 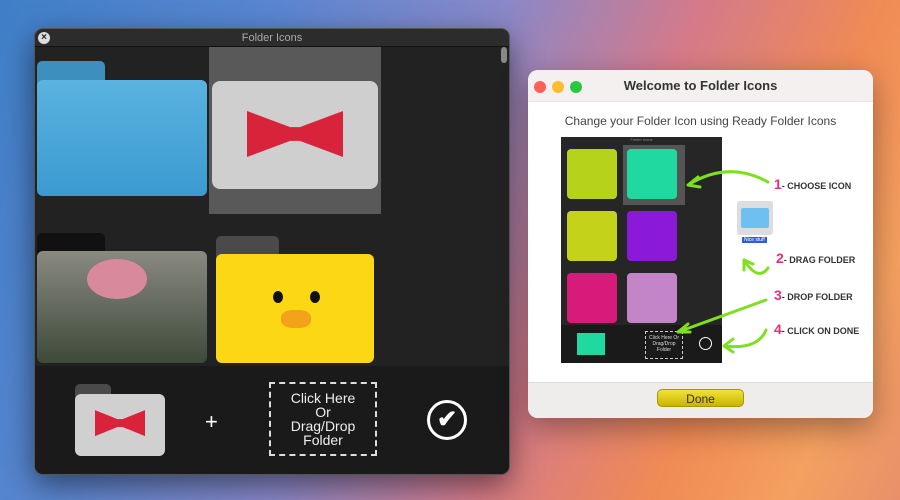 What do you see at coordinates (504, 55) in the screenshot?
I see `scrollbar` at bounding box center [504, 55].